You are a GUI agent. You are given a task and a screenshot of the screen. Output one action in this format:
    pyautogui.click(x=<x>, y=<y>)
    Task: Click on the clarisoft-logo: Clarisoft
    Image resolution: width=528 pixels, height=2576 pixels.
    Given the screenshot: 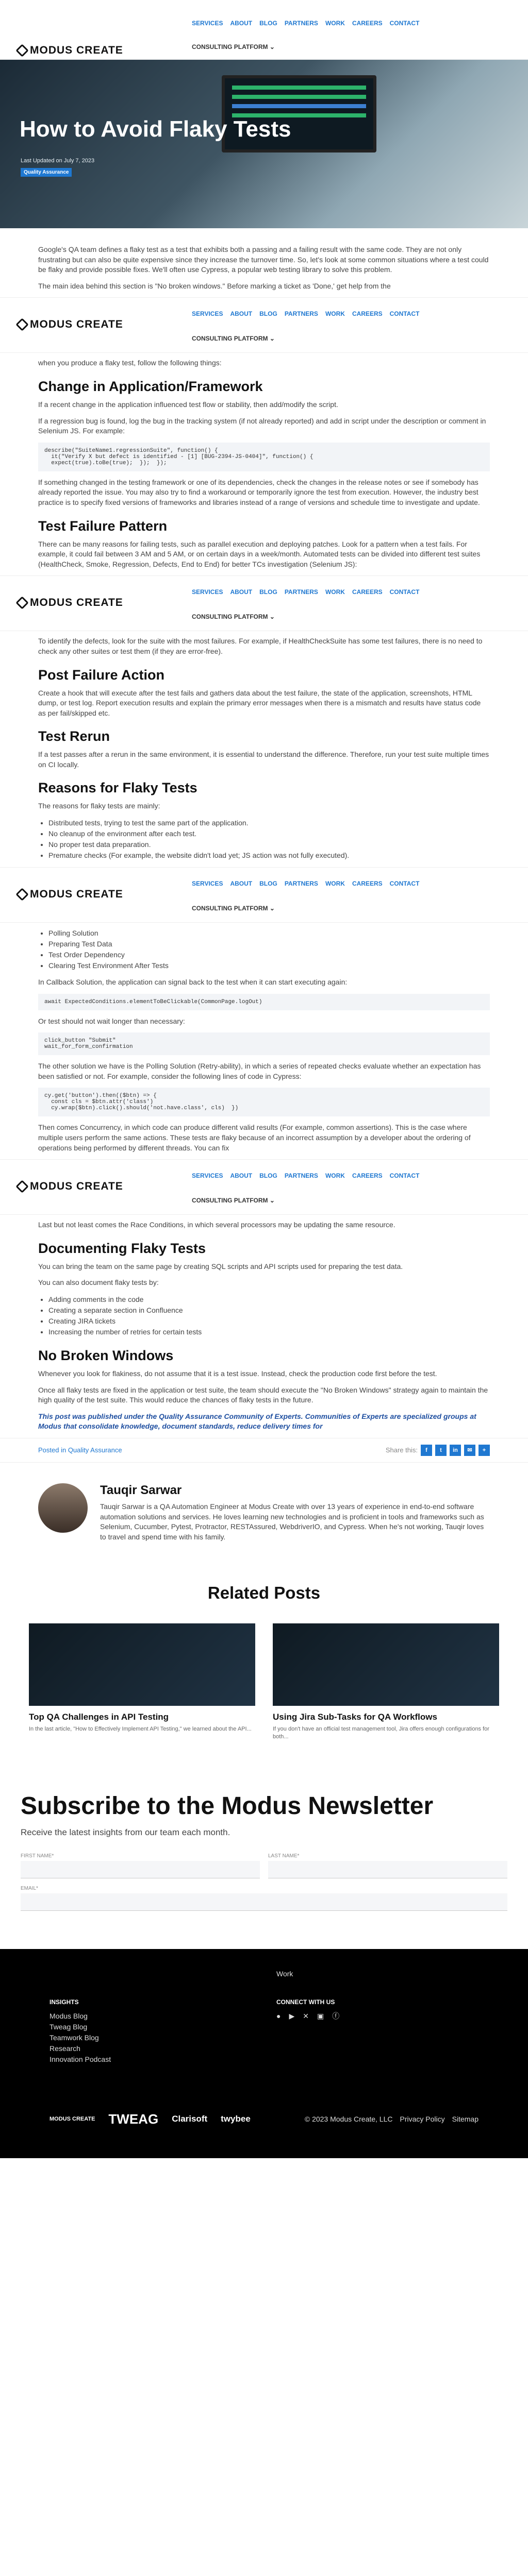 What is the action you would take?
    pyautogui.click(x=189, y=2119)
    